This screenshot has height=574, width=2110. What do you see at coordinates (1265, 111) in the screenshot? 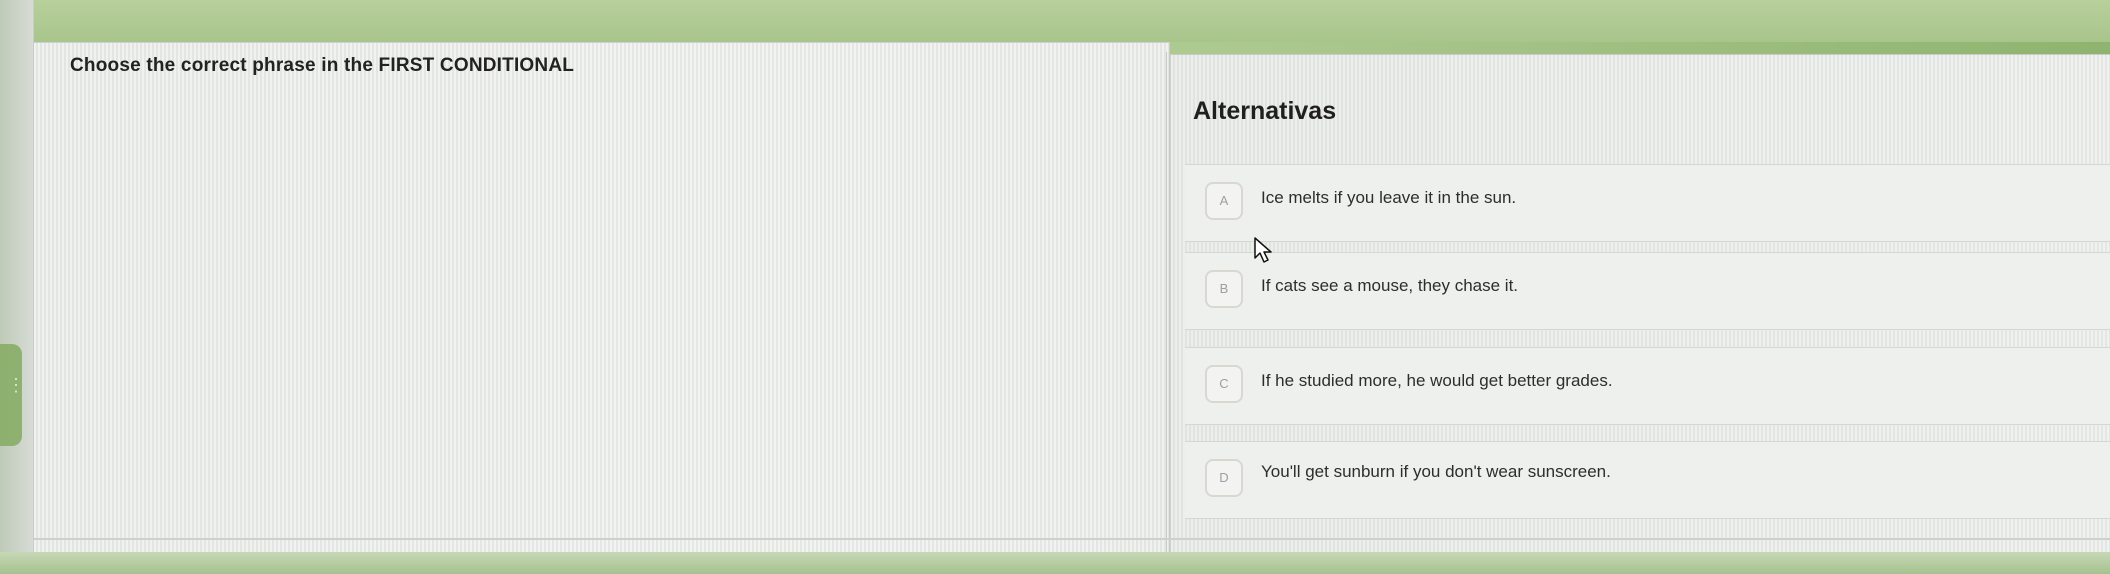
I see `alternatives-title: Alternativas` at bounding box center [1265, 111].